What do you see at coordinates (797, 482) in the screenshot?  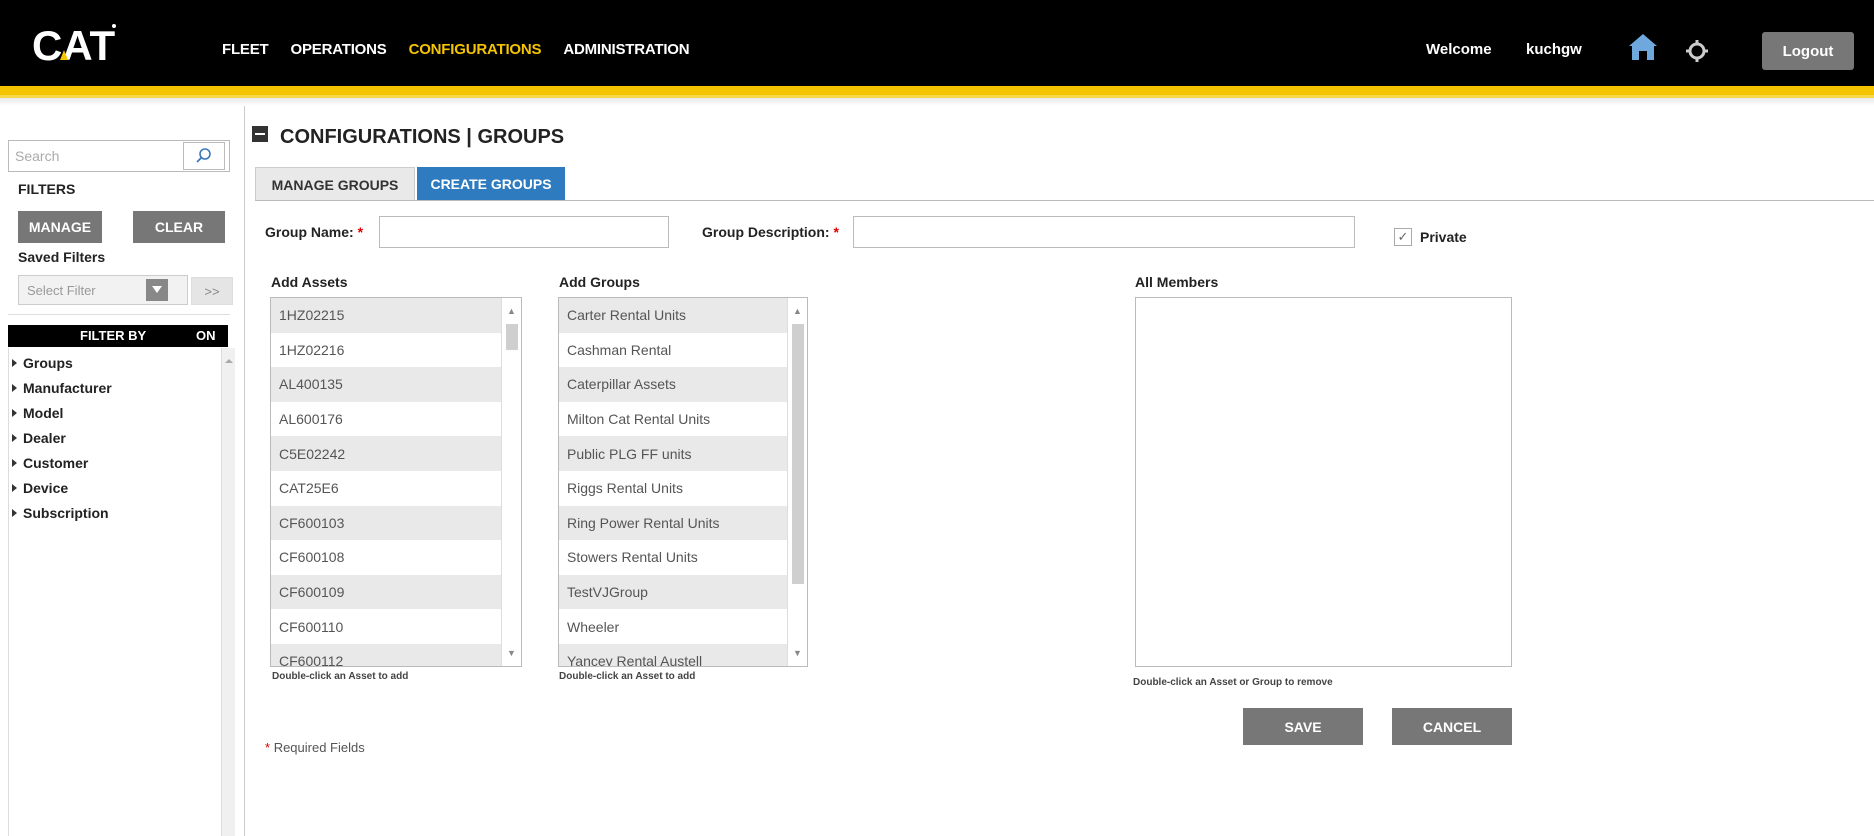 I see `groups-scrollbar: ▲ ▼` at bounding box center [797, 482].